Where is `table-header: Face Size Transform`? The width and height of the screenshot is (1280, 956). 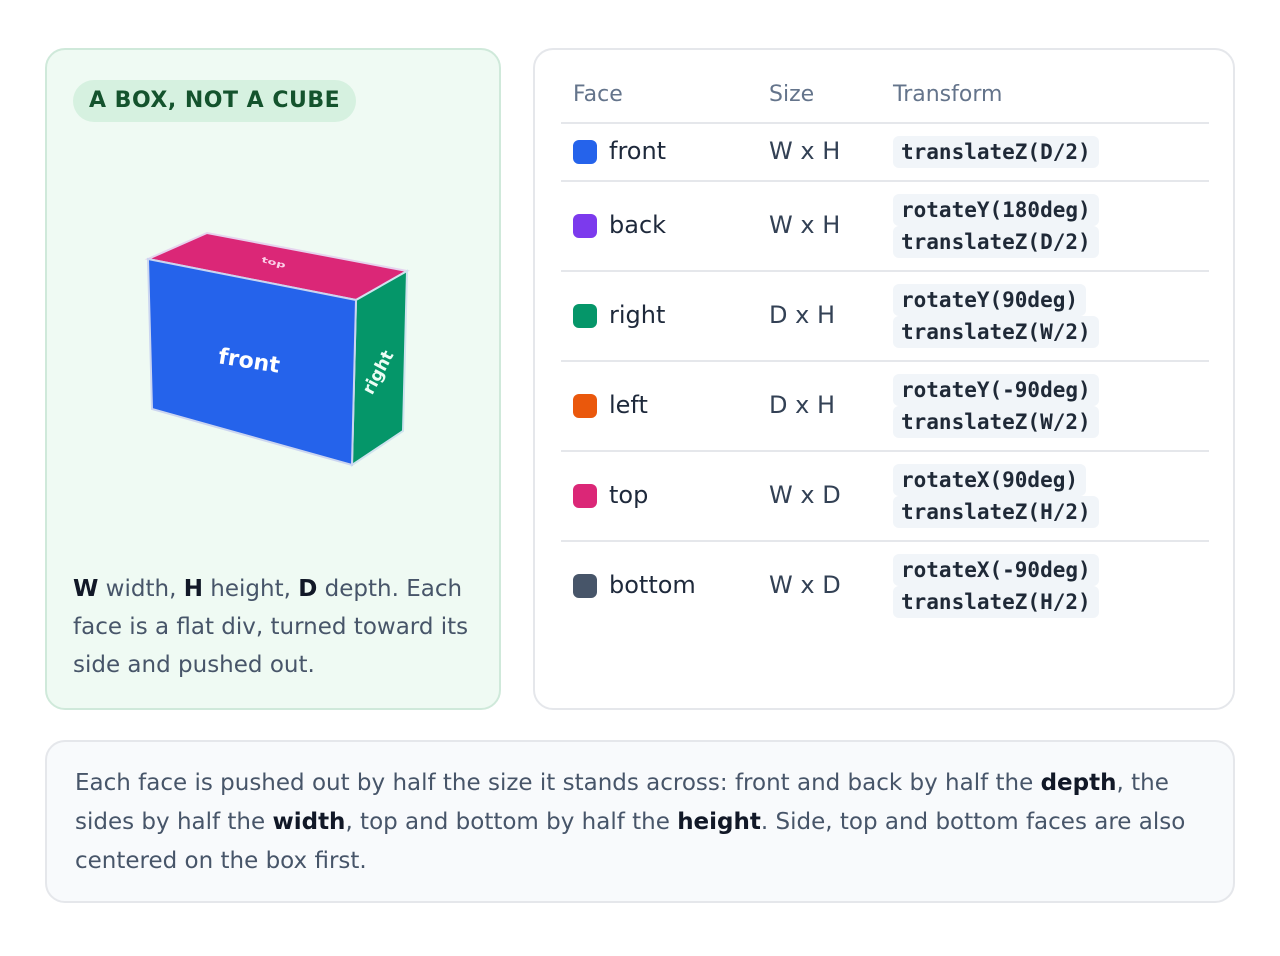
table-header: Face Size Transform is located at coordinates (885, 100).